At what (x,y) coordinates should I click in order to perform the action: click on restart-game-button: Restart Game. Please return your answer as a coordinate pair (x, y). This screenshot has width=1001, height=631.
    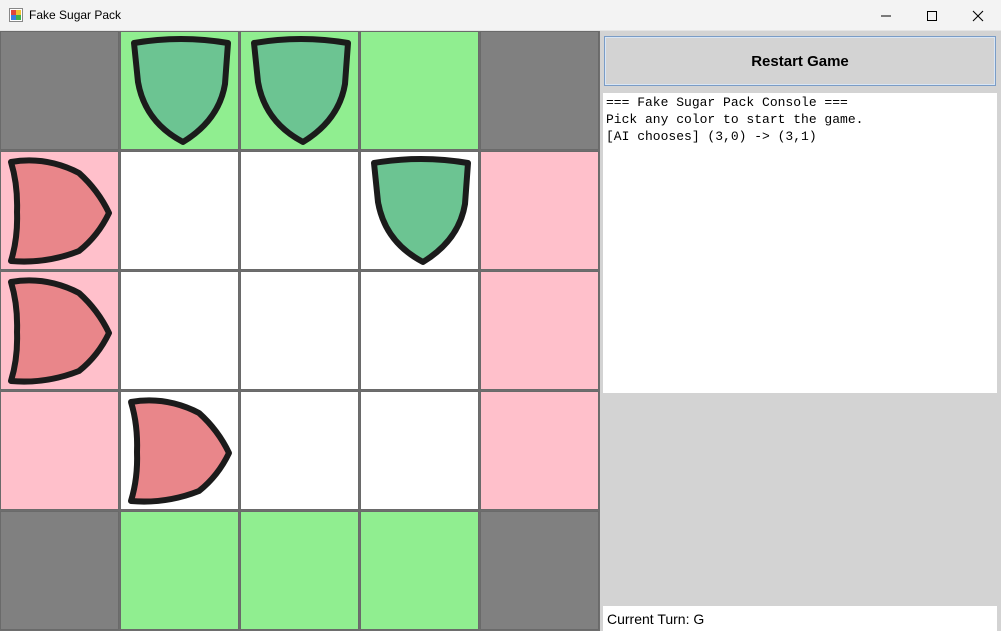
    Looking at the image, I should click on (800, 61).